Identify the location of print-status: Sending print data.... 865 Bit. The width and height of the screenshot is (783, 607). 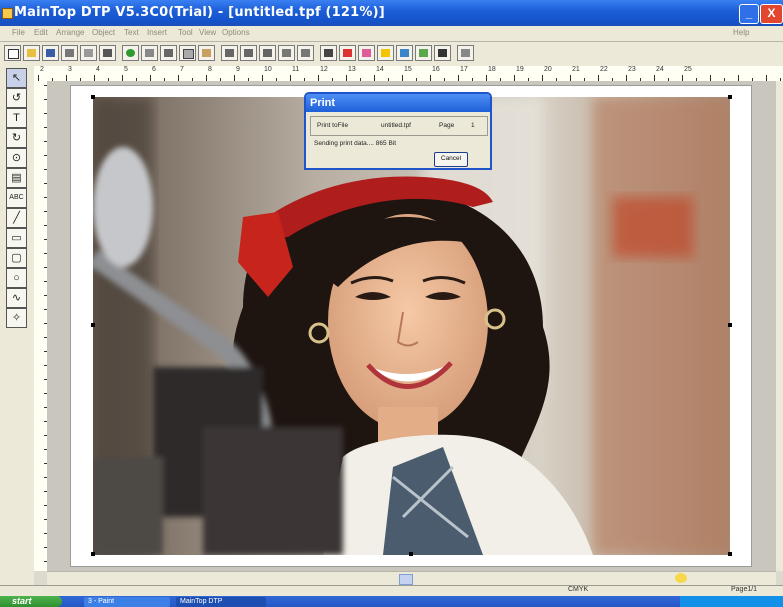
(355, 143).